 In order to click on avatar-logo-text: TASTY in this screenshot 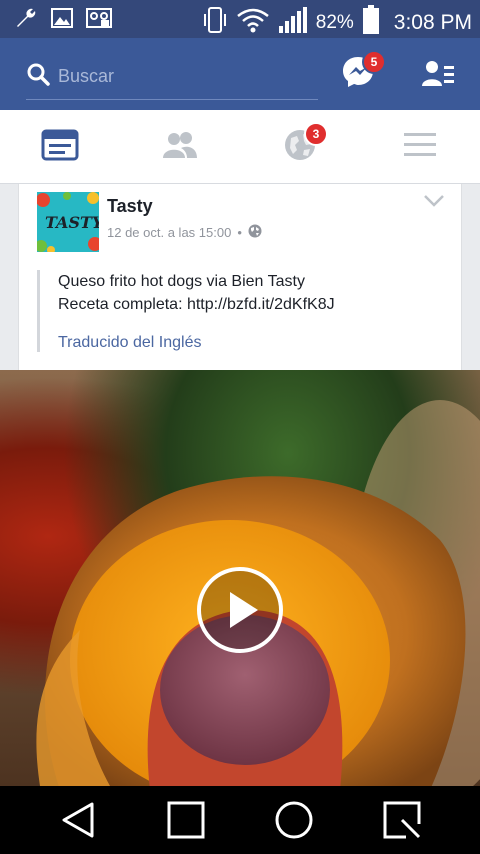, I will do `click(72, 222)`.